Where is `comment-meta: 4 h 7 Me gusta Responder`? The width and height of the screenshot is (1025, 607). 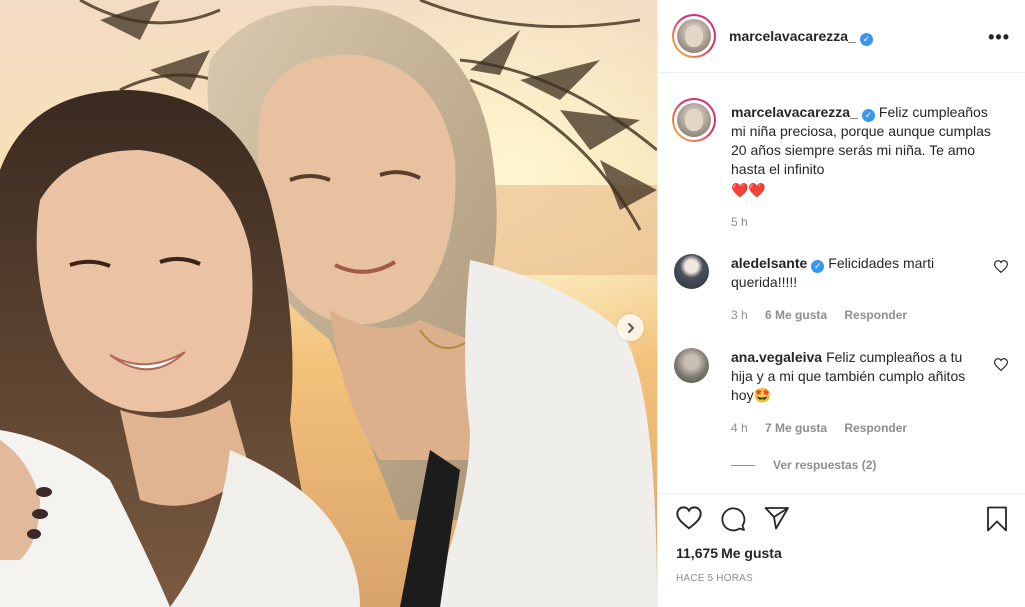 comment-meta: 4 h 7 Me gusta Responder is located at coordinates (826, 428).